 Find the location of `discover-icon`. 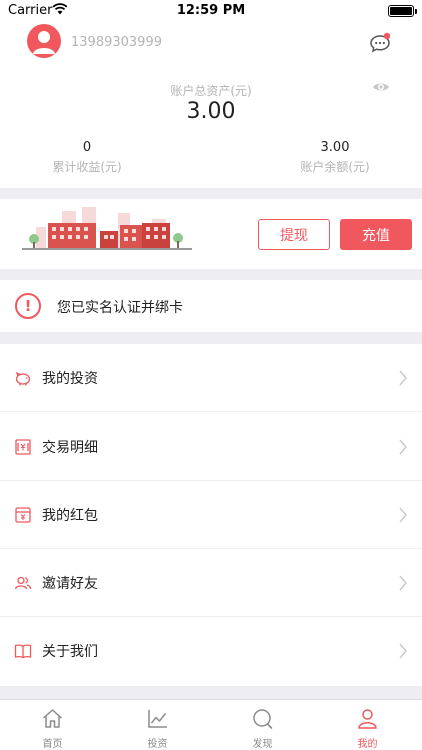

discover-icon is located at coordinates (263, 719).